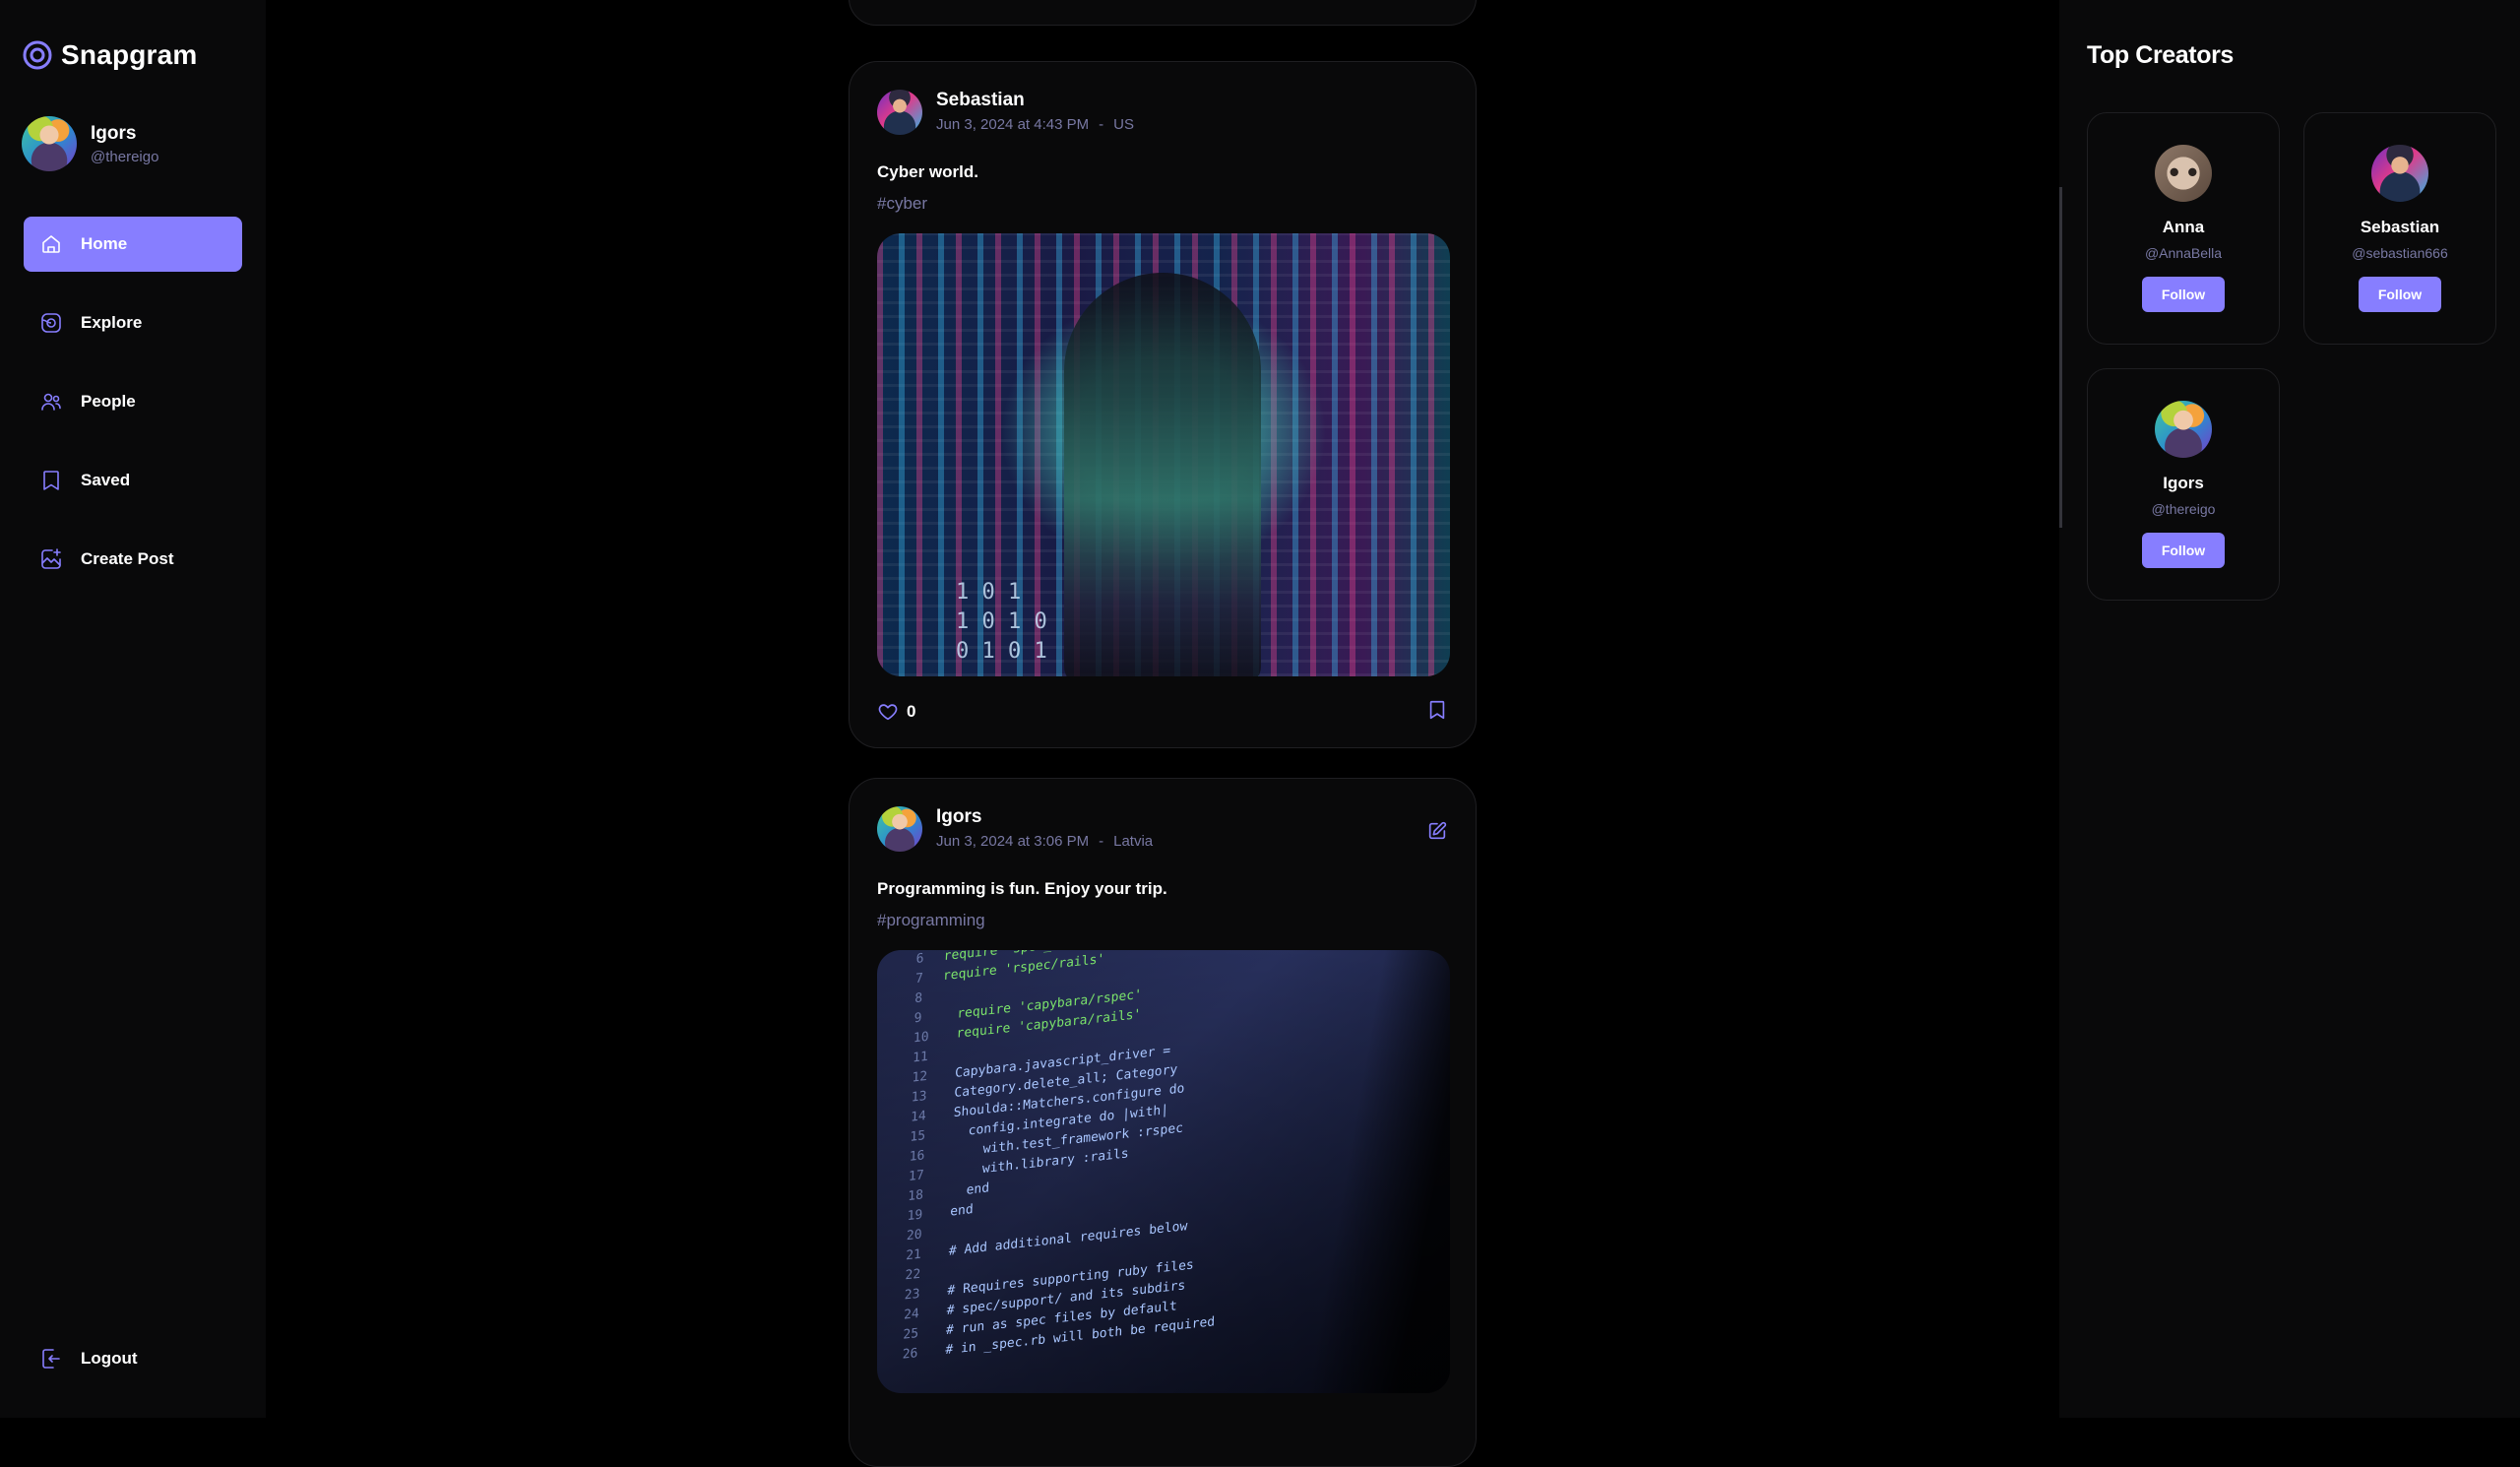 This screenshot has height=1467, width=2520. What do you see at coordinates (1133, 841) in the screenshot?
I see `post-location: Latvia` at bounding box center [1133, 841].